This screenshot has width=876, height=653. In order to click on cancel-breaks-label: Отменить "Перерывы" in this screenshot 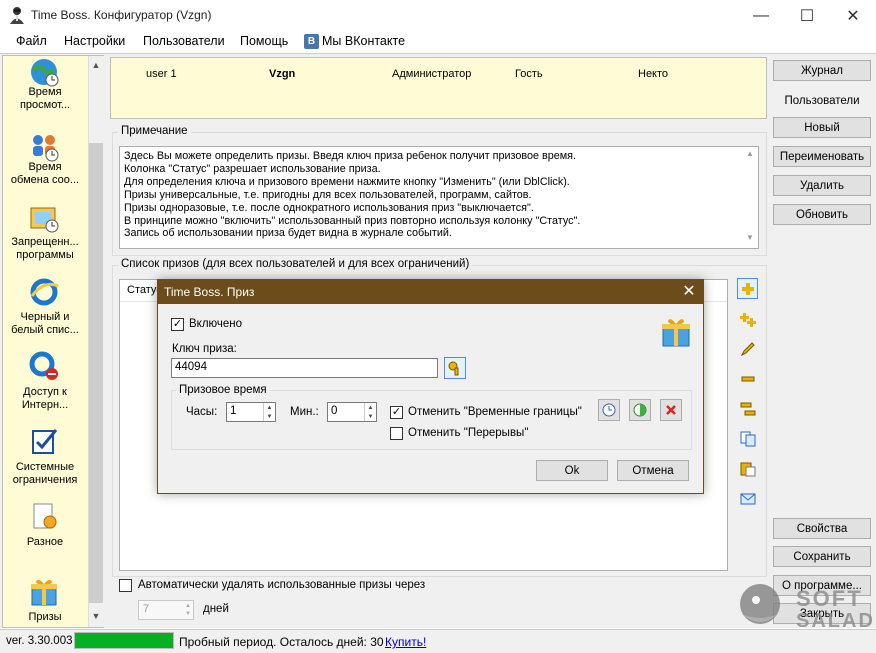, I will do `click(468, 433)`.